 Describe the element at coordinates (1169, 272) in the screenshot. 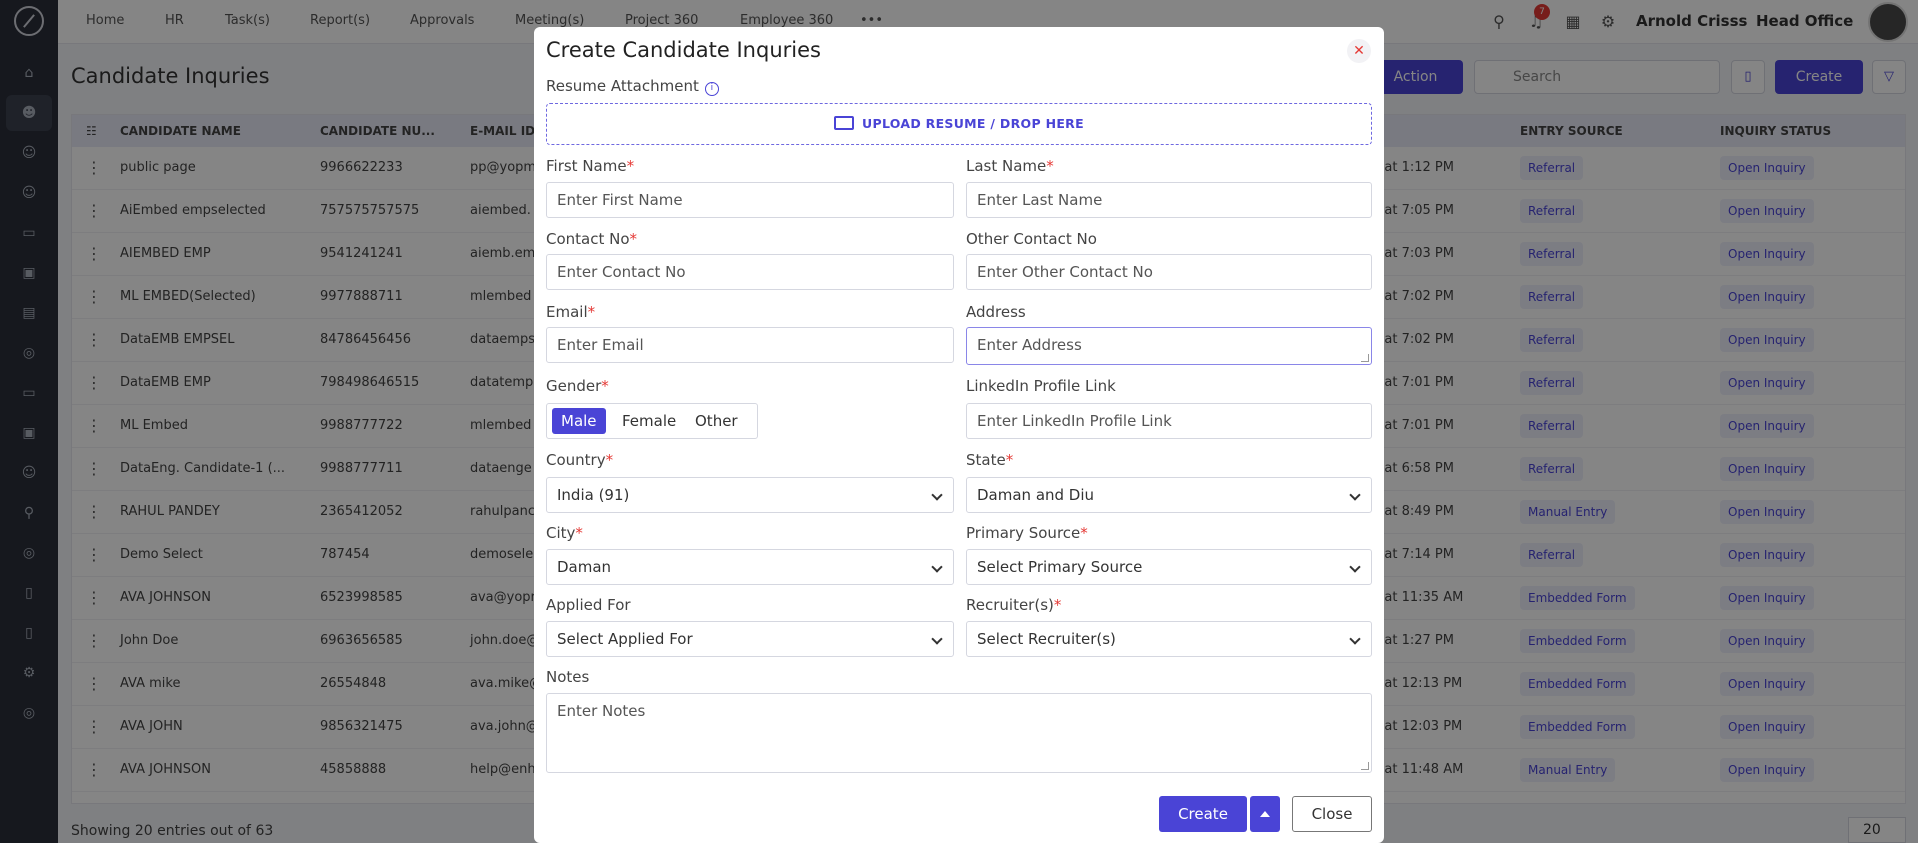

I see `other-contact-field: Enter Other Contact No` at that location.